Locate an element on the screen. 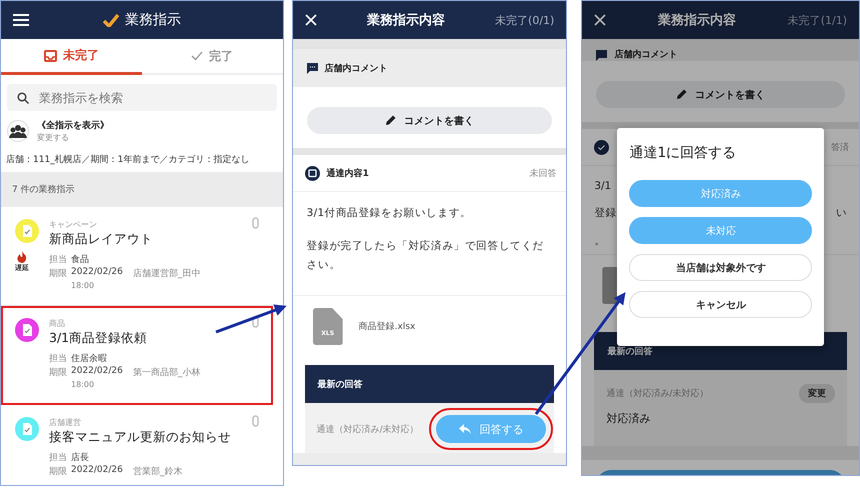  progress-status: 未完了(0/1) is located at coordinates (524, 20).